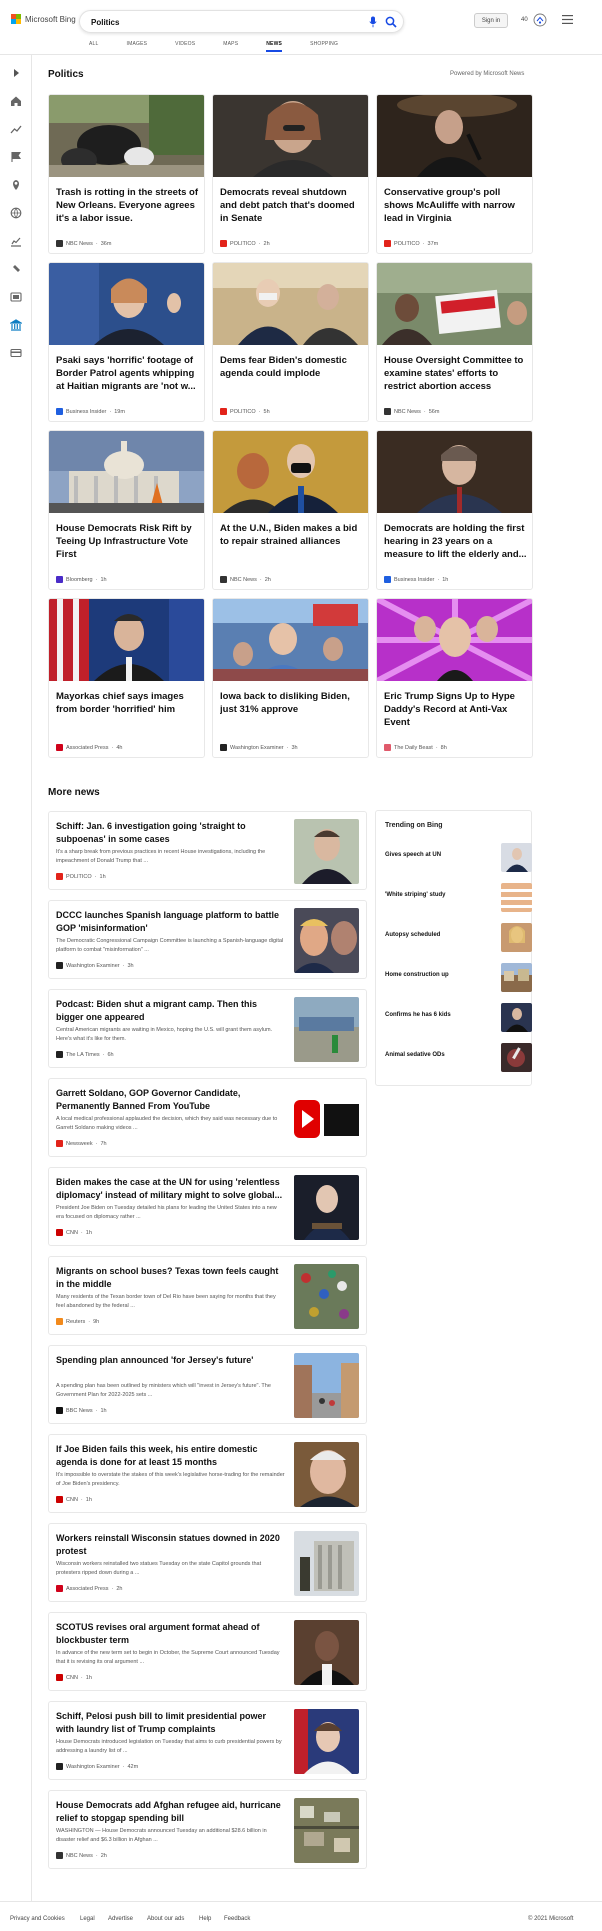  Describe the element at coordinates (133, 1766) in the screenshot. I see `news-item-time: 42m` at that location.